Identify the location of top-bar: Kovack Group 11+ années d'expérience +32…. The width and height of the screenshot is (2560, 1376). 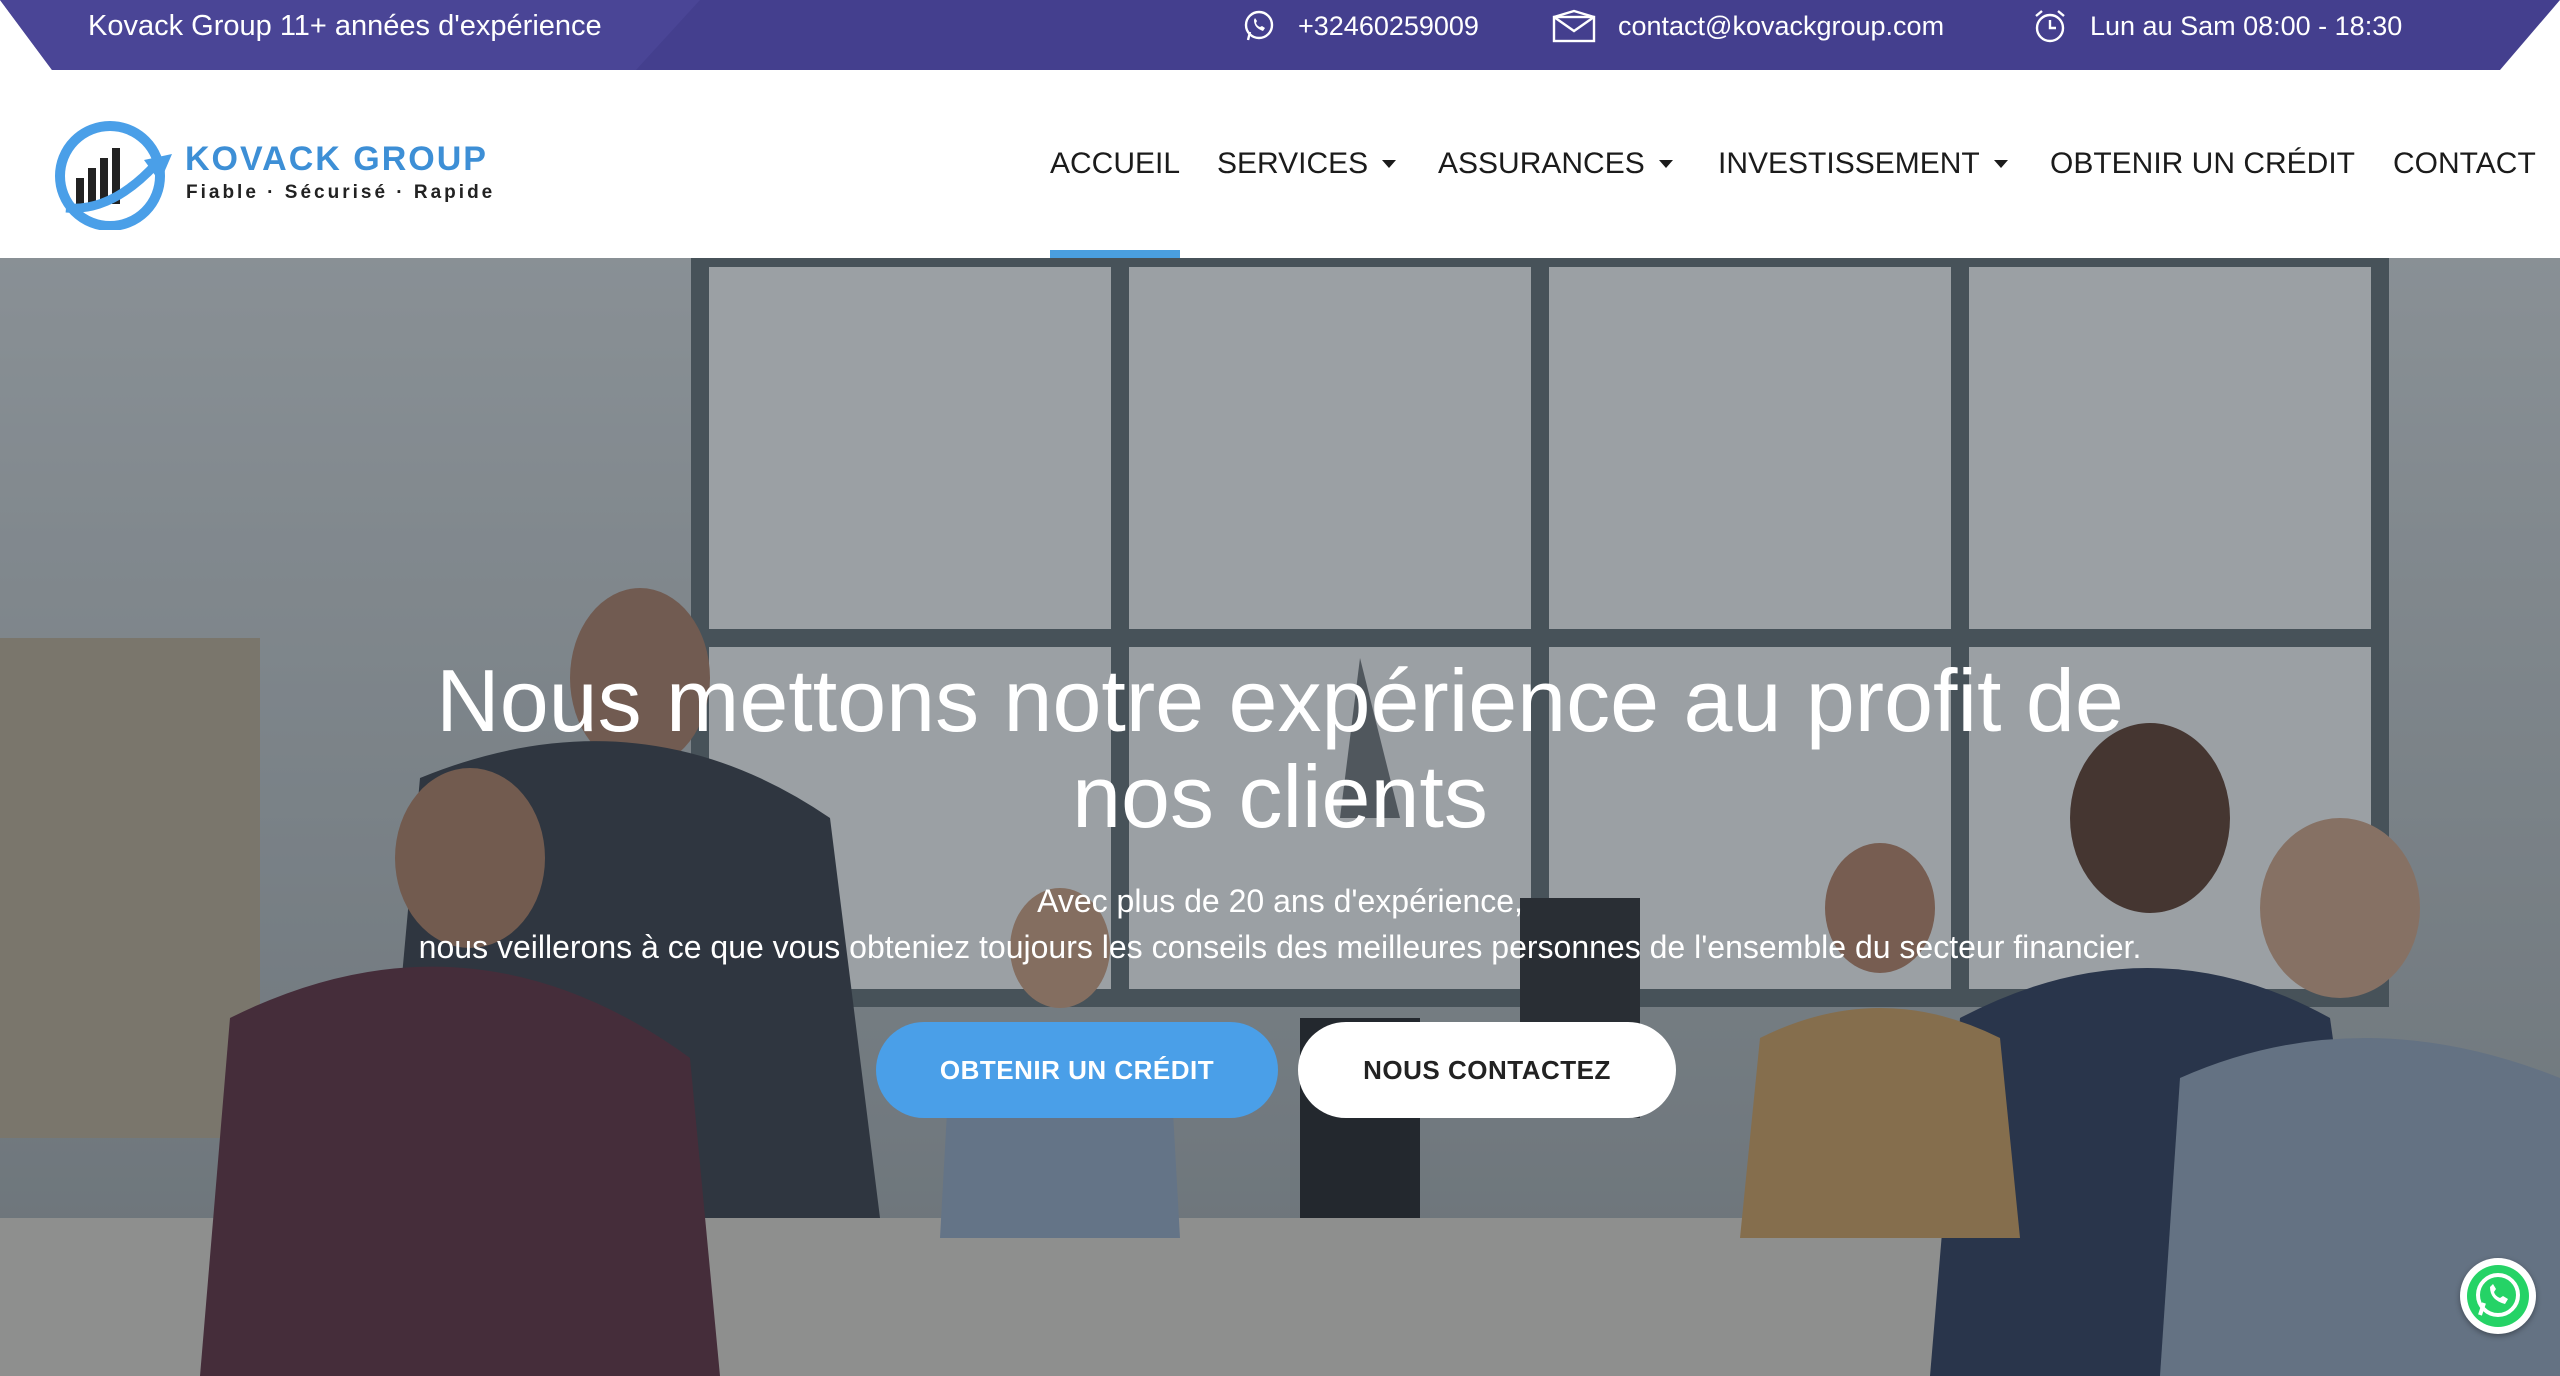
(1280, 35).